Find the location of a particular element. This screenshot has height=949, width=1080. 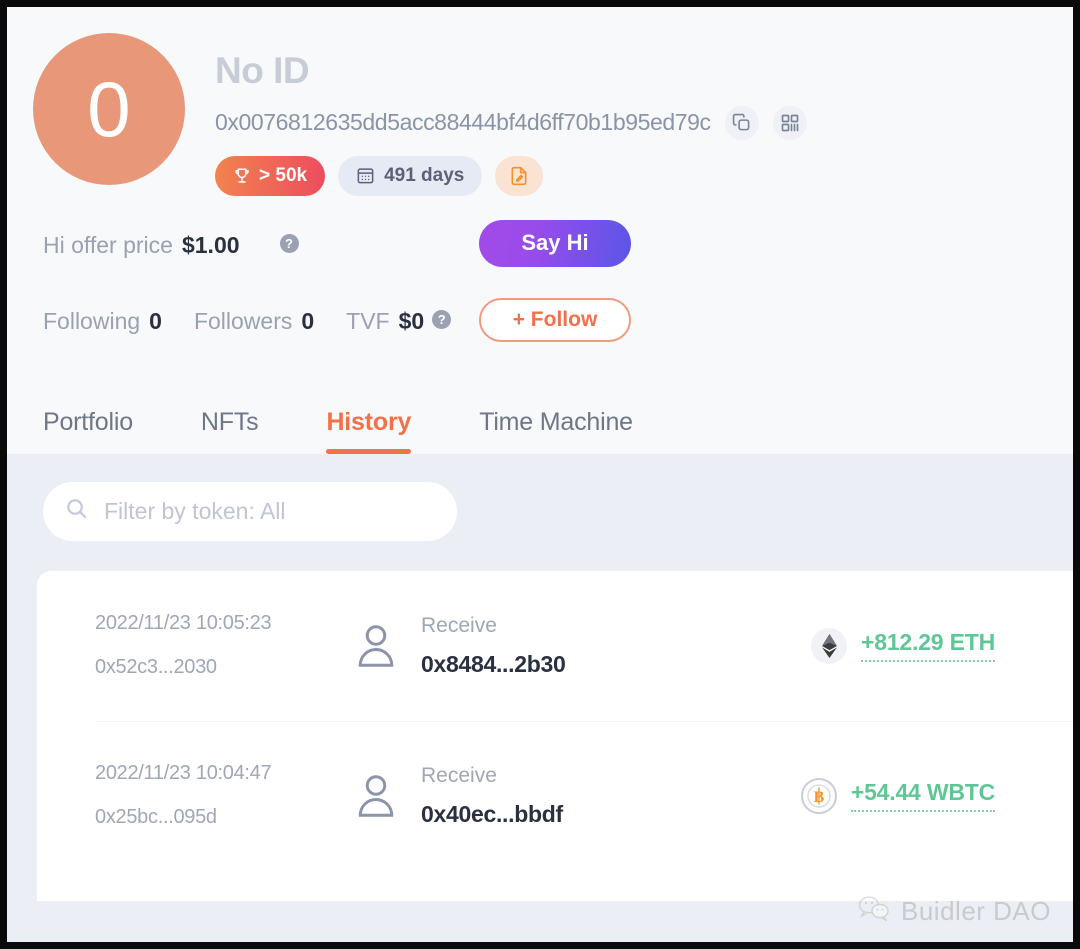

tx-amount-wrap: +812.29 ETH is located at coordinates (903, 645).